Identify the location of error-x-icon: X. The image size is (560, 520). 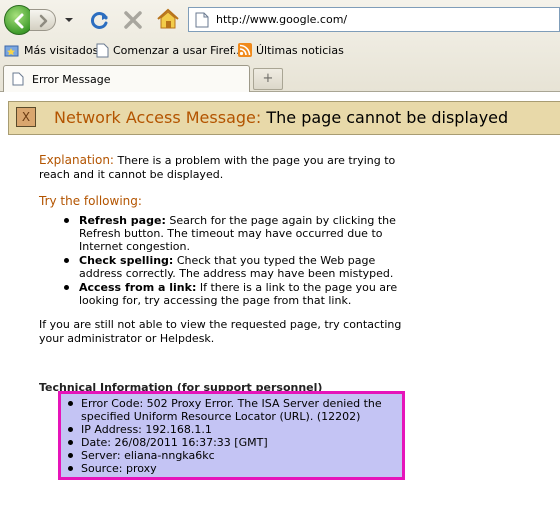
(26, 117).